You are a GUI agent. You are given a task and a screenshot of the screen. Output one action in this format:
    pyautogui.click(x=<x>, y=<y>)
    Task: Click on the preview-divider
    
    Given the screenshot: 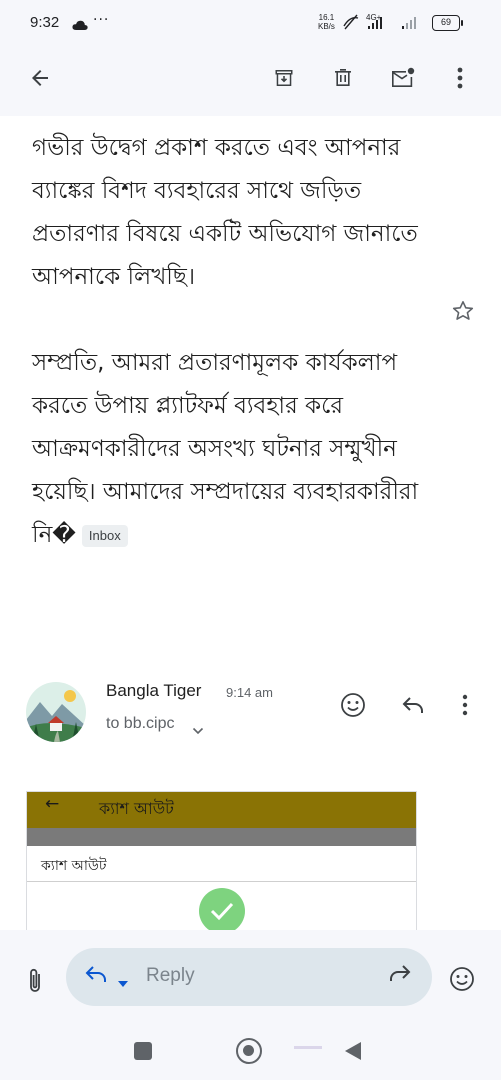 What is the action you would take?
    pyautogui.click(x=221, y=837)
    